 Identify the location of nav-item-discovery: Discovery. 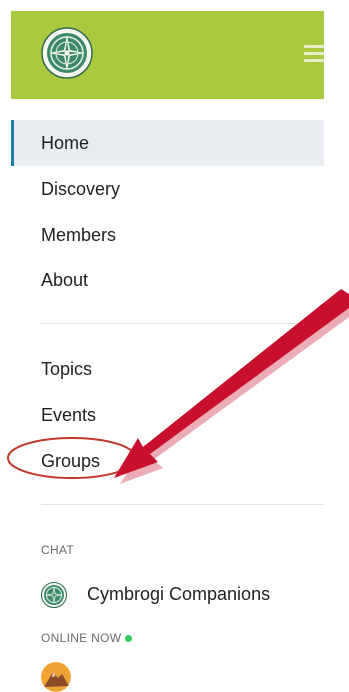
(167, 189).